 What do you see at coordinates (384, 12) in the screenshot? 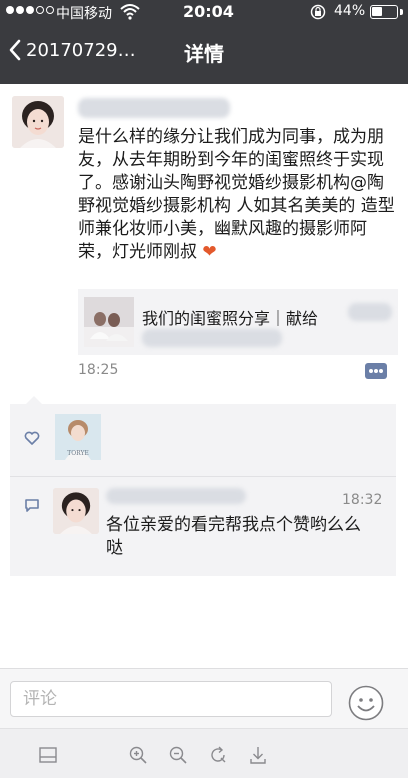
I see `battery-icon` at bounding box center [384, 12].